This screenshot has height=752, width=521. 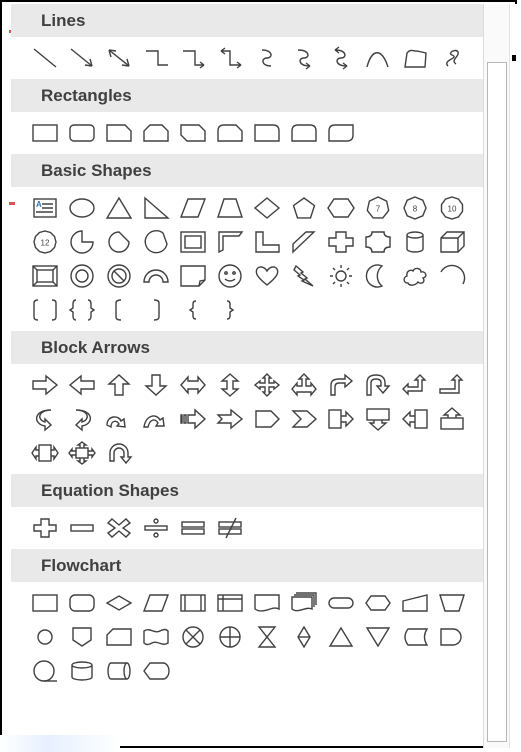 What do you see at coordinates (451, 637) in the screenshot?
I see `flowchart-delay-shape-button` at bounding box center [451, 637].